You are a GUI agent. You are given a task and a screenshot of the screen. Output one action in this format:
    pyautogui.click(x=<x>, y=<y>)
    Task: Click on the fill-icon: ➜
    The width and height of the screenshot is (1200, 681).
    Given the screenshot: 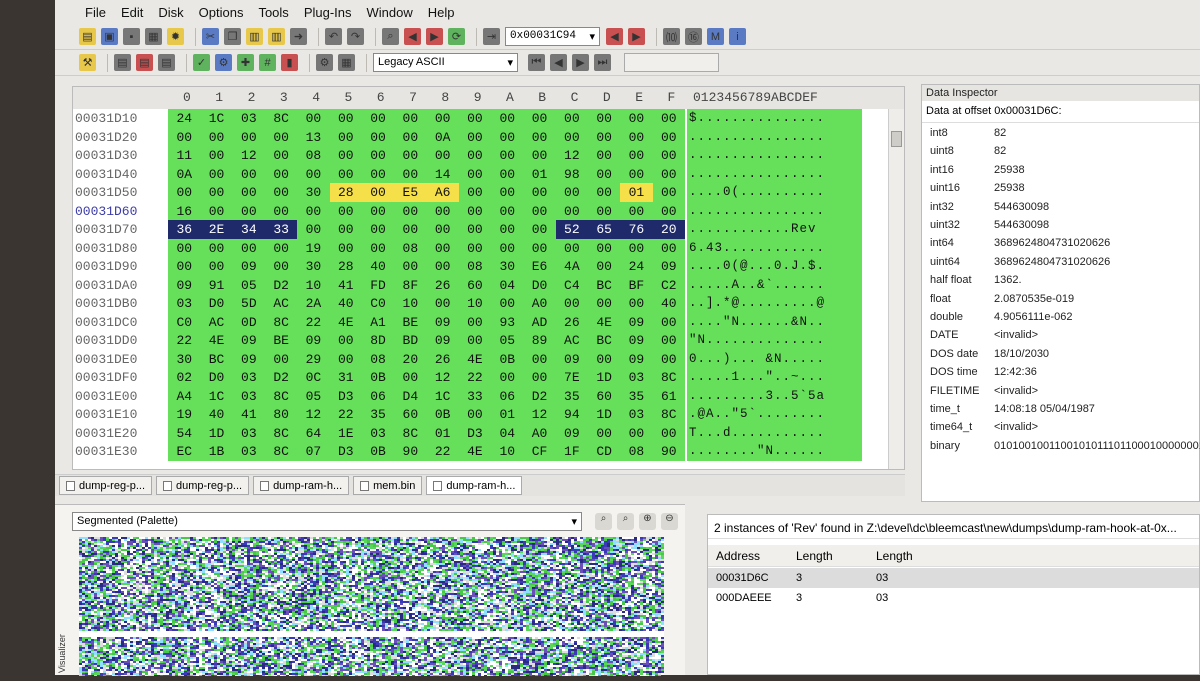 What is the action you would take?
    pyautogui.click(x=298, y=36)
    